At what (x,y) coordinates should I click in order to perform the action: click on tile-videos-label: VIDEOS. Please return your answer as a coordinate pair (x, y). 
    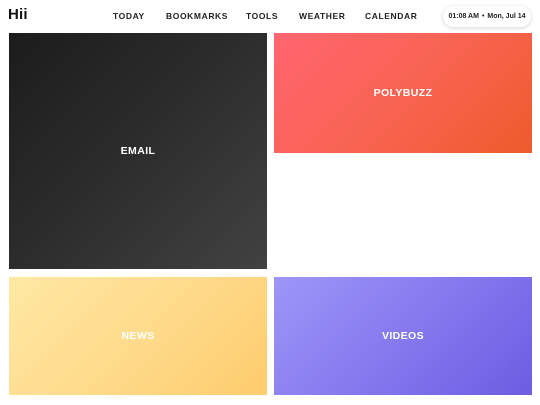
    Looking at the image, I should click on (403, 336).